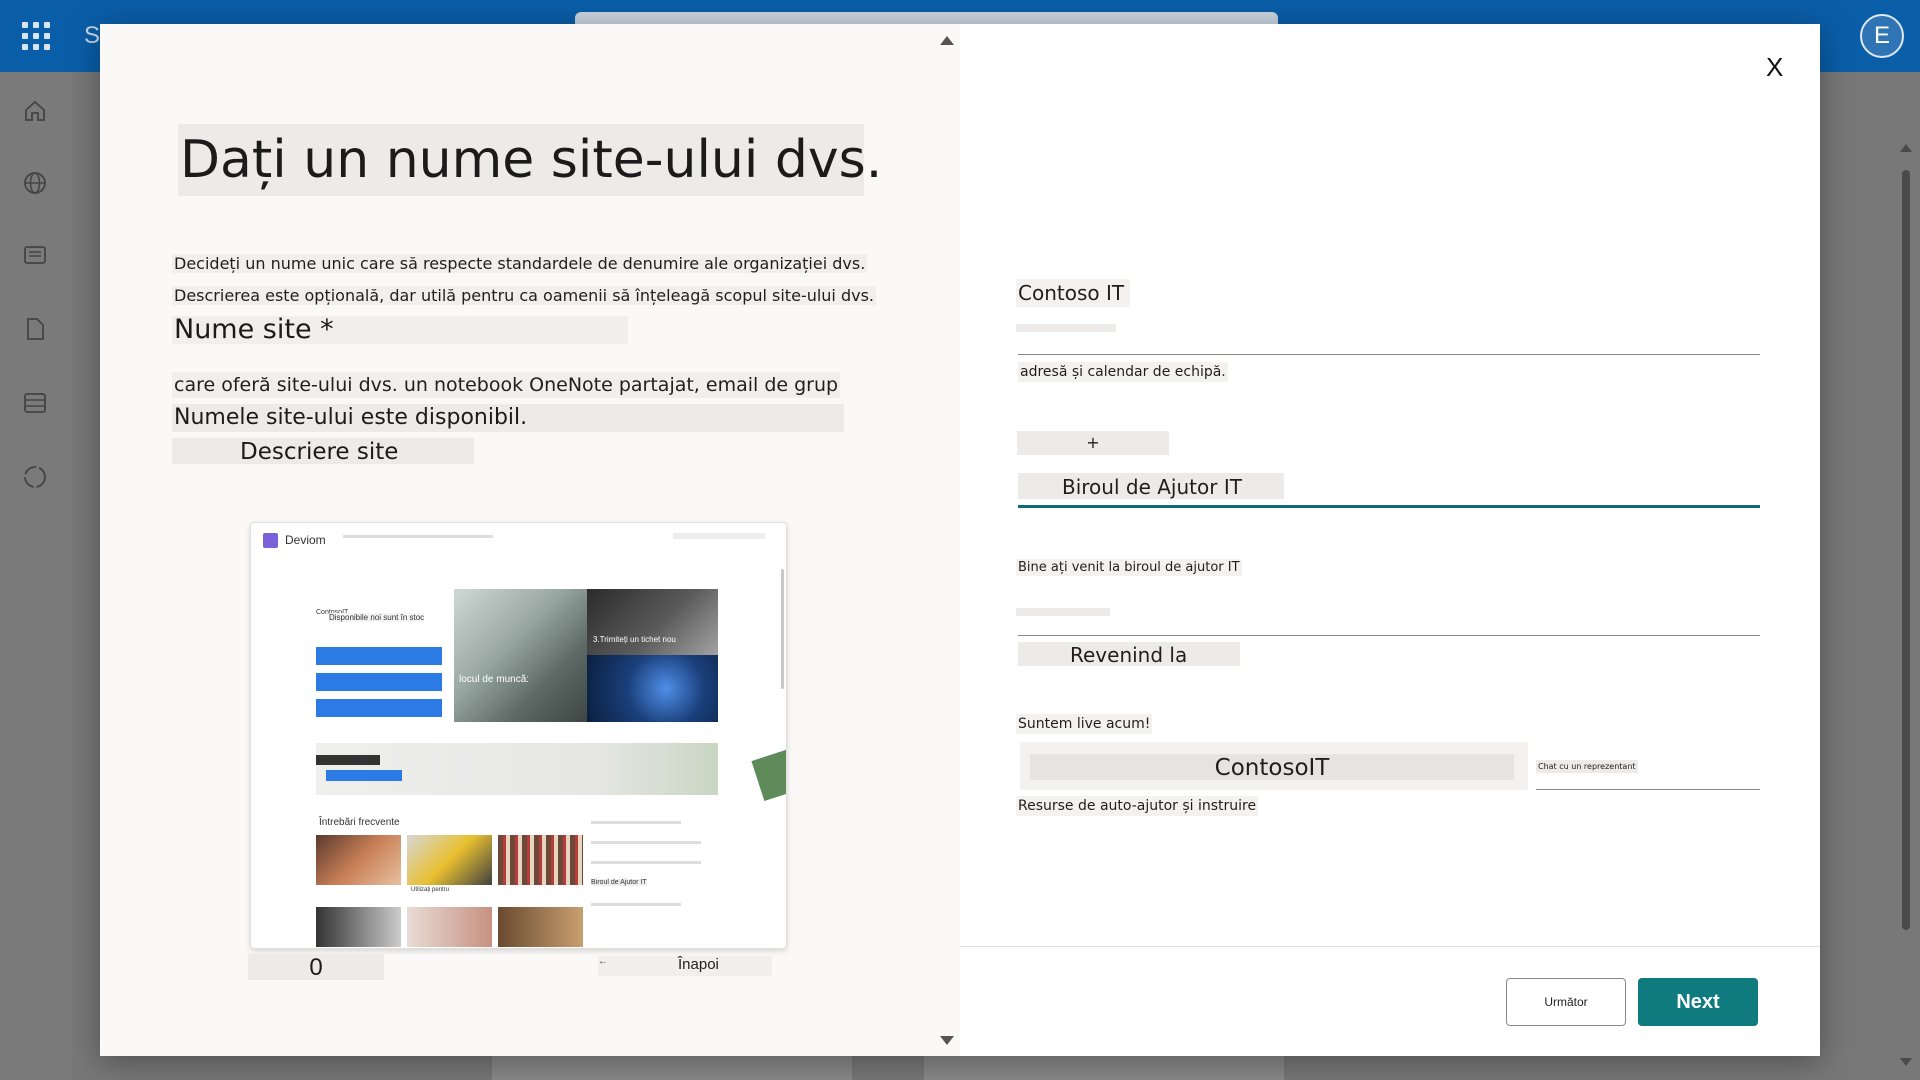 This screenshot has height=1080, width=1920. I want to click on site-logo, so click(270, 540).